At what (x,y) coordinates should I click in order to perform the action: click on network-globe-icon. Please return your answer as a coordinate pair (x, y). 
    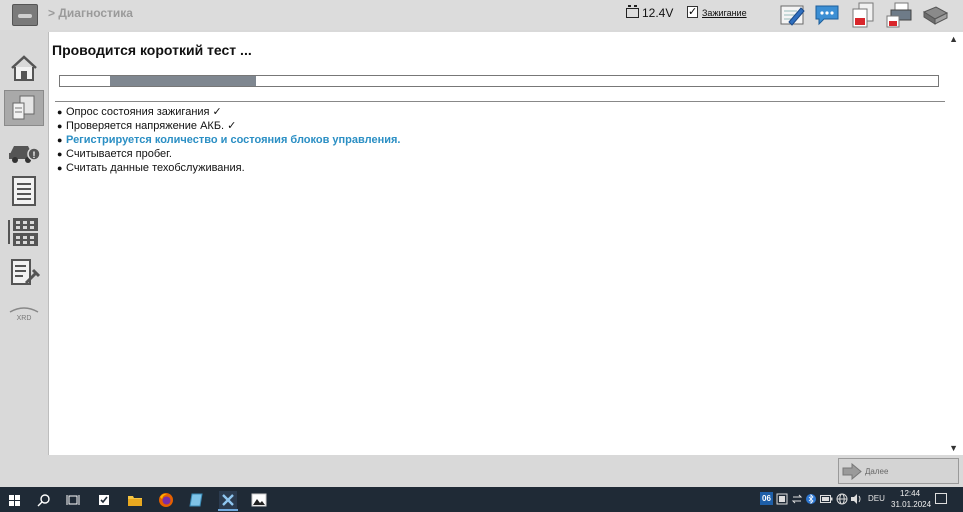
    Looking at the image, I should click on (842, 499).